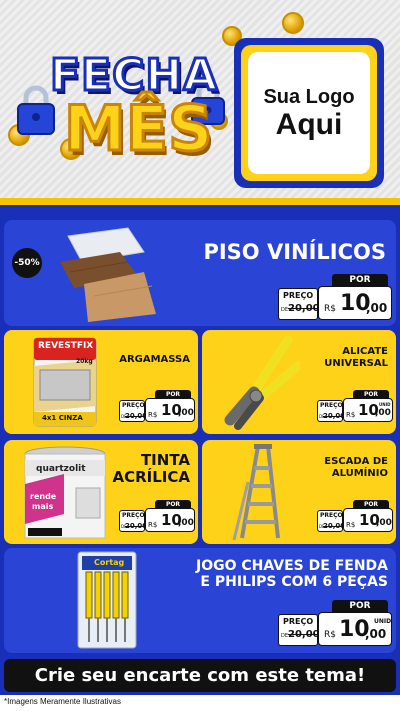 This screenshot has height=711, width=400. Describe the element at coordinates (309, 124) in the screenshot. I see `logo-text-line-2: Aqui` at that location.